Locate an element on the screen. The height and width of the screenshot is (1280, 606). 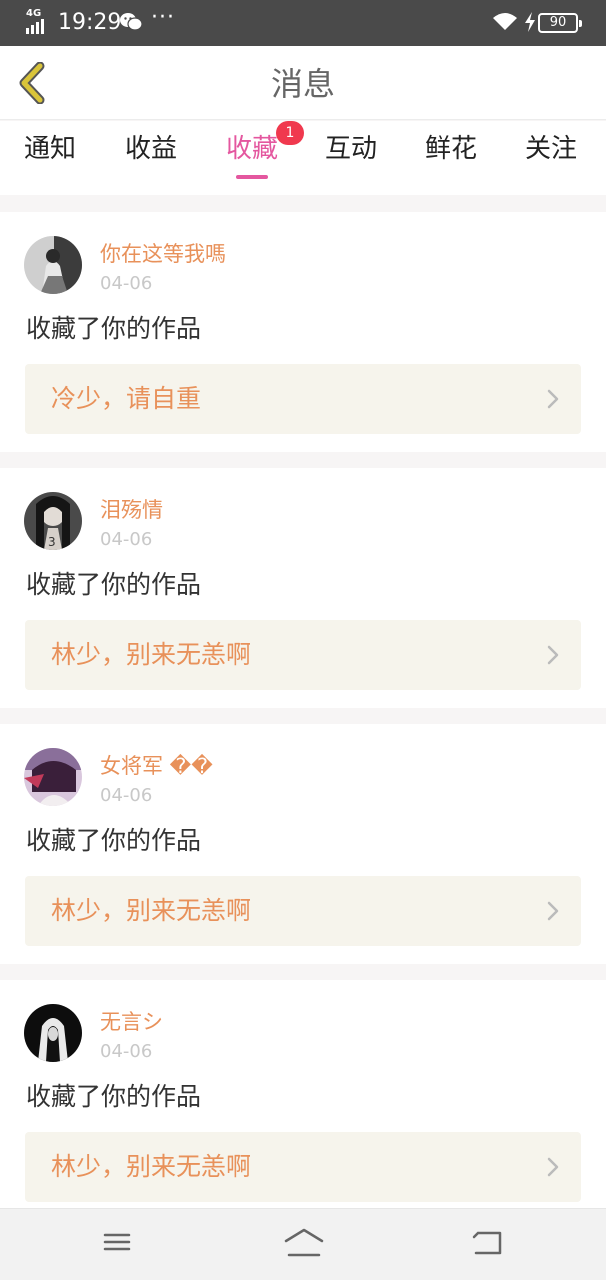
username: 泪殇情 is located at coordinates (131, 510).